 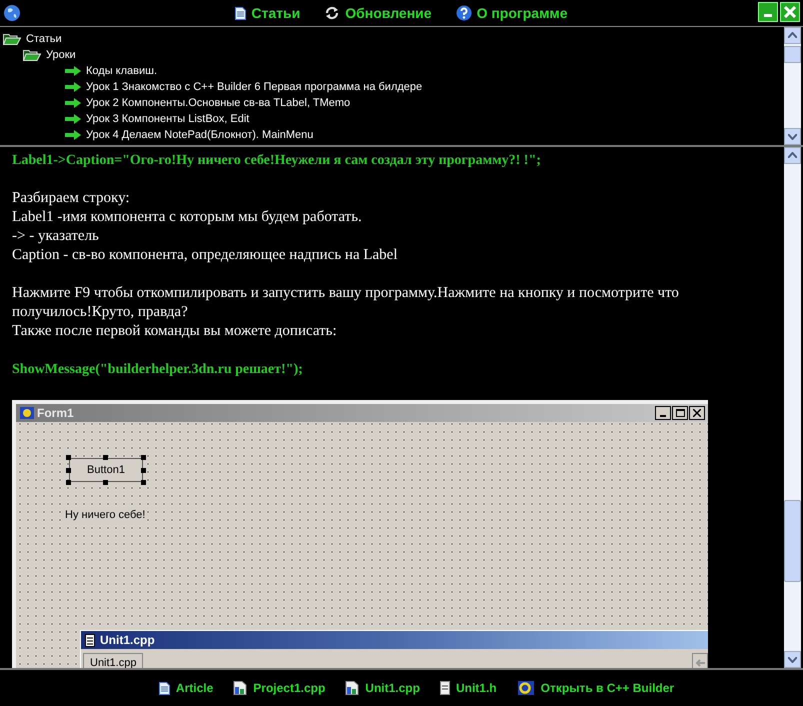 What do you see at coordinates (218, 103) in the screenshot?
I see `tree-item: Урок 2 Компоненты.Основные св-ва TLabel, TMemo` at bounding box center [218, 103].